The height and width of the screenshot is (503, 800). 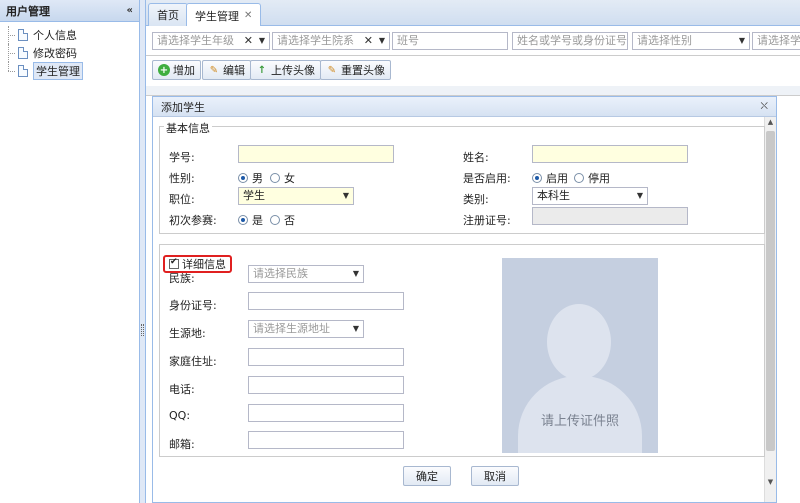 I want to click on upload-avatar-button: ↑ 上传头像, so click(x=285, y=70).